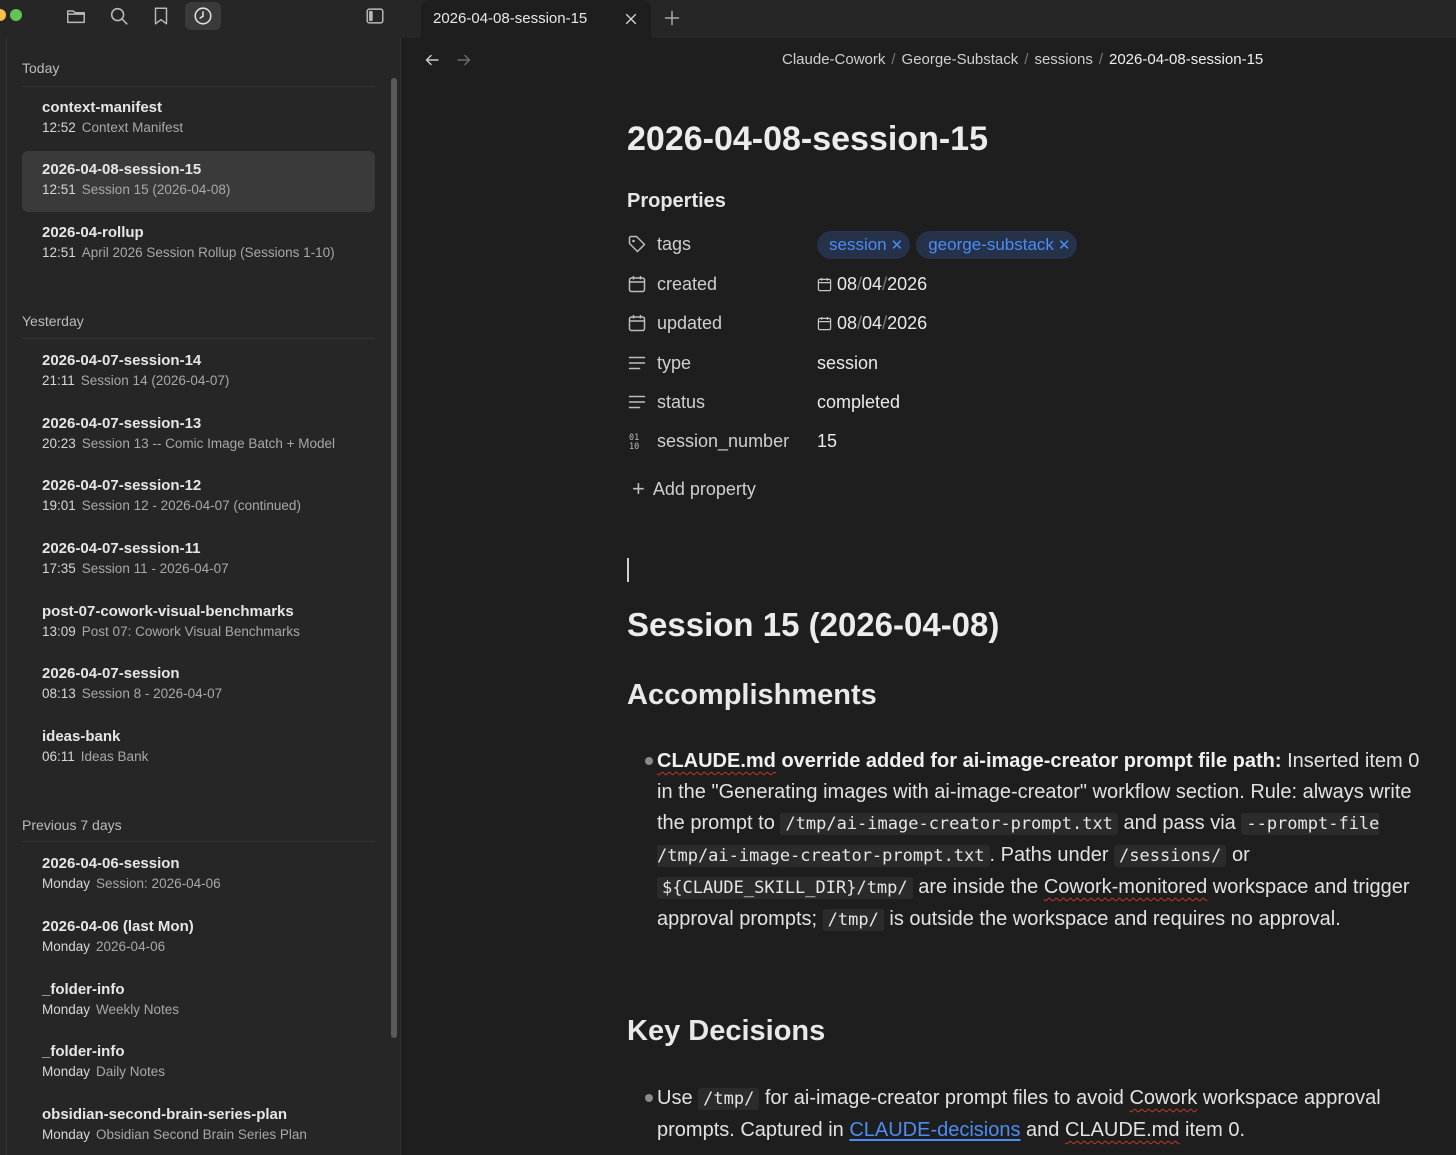  Describe the element at coordinates (198, 748) in the screenshot. I see `recent-item: ideas-bank 06:11 Ideas Bank` at that location.